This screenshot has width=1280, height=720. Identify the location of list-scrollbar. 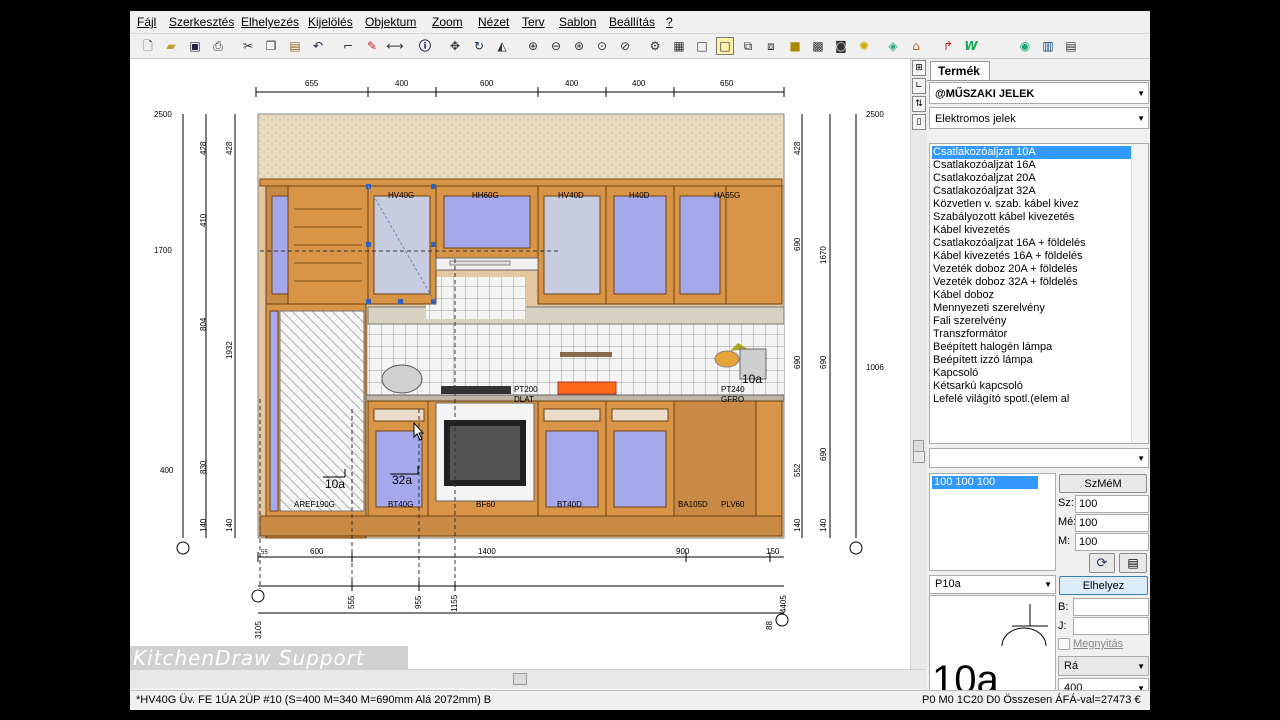
(1139, 293).